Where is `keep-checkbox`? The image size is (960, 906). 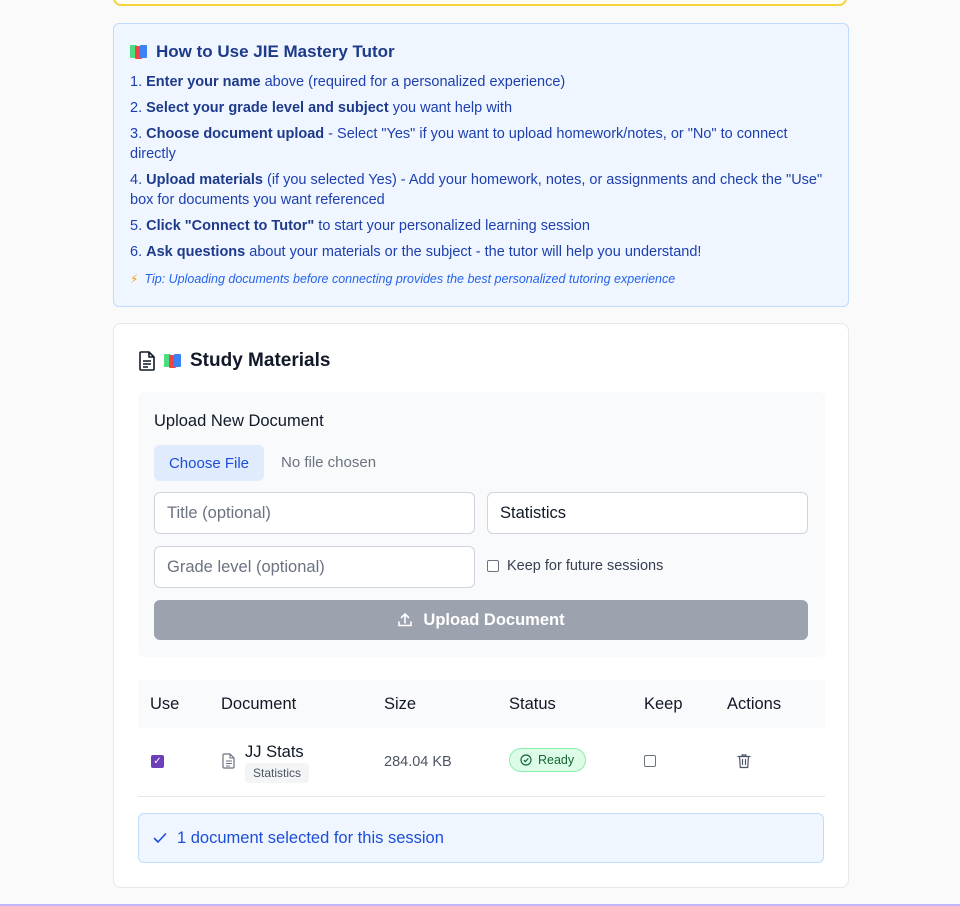 keep-checkbox is located at coordinates (650, 761).